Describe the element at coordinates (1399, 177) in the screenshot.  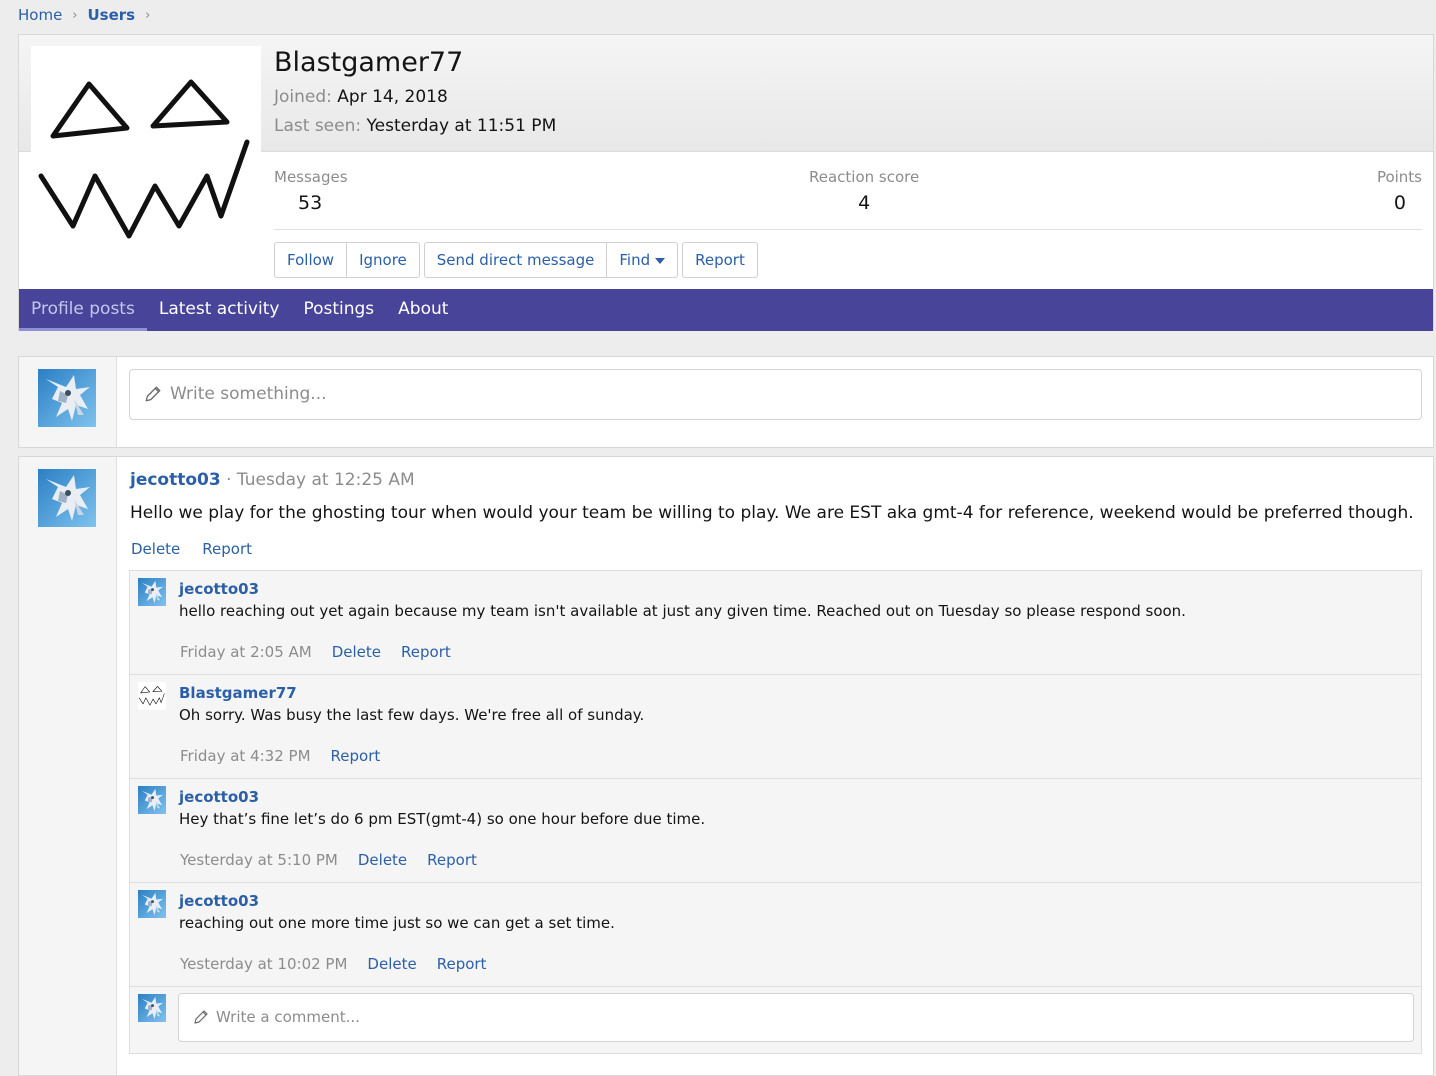
I see `stat-points-label: Points` at that location.